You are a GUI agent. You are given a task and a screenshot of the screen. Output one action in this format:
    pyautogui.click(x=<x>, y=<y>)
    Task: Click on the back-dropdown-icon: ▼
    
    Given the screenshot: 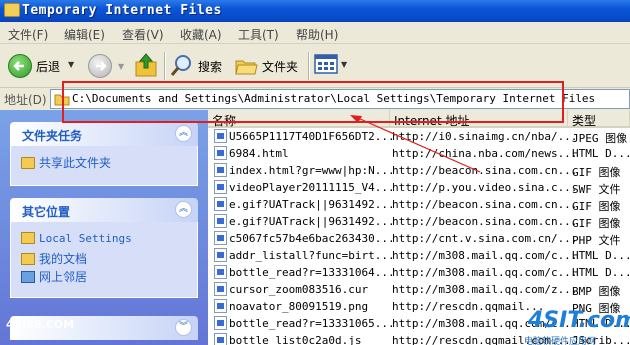 What is the action you would take?
    pyautogui.click(x=71, y=64)
    